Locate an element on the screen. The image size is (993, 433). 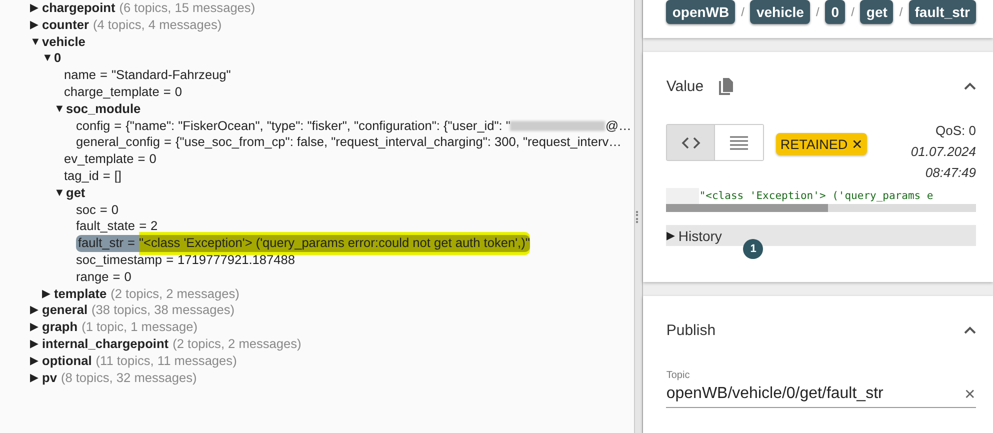
splitter-handle is located at coordinates (639, 216).